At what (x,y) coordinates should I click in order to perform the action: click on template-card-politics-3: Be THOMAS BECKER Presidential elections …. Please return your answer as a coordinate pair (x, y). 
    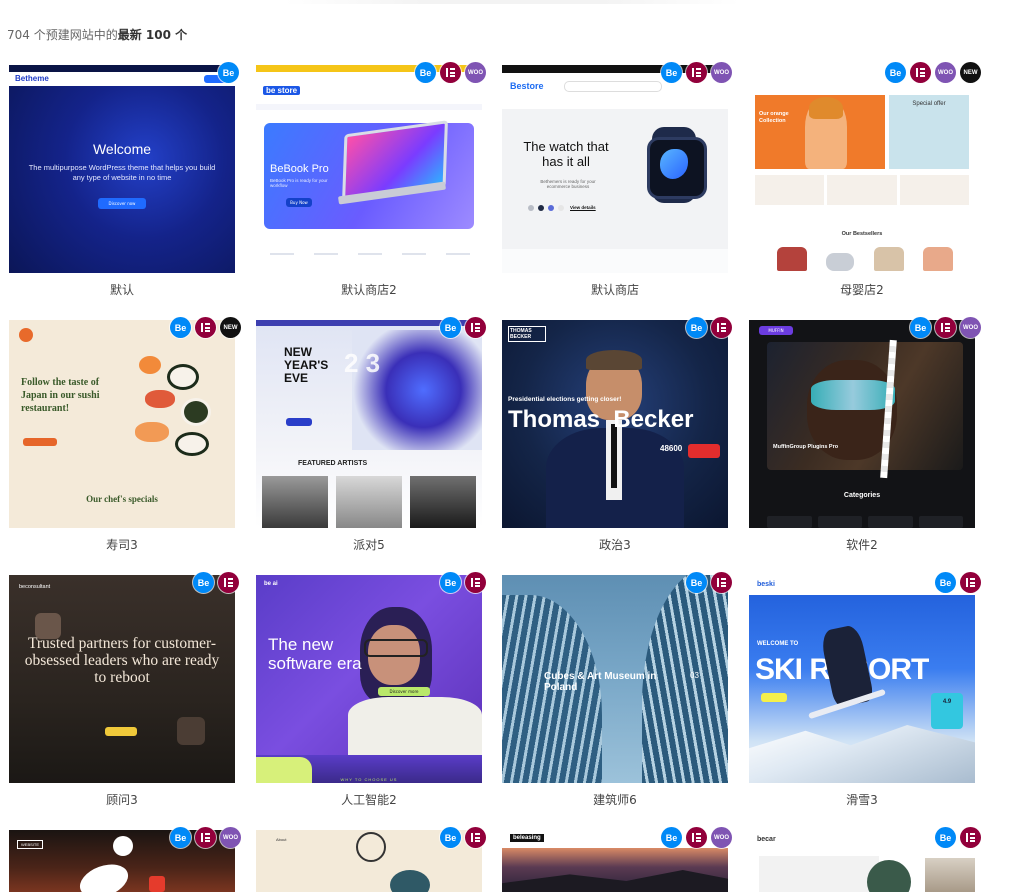
    Looking at the image, I should click on (617, 434).